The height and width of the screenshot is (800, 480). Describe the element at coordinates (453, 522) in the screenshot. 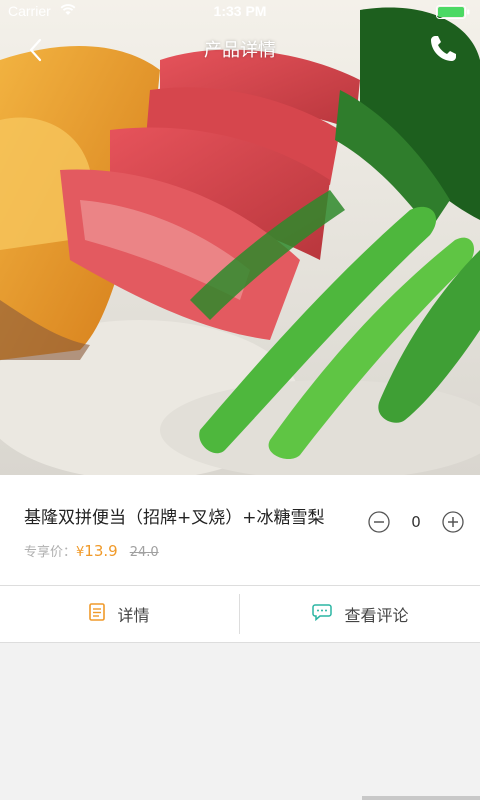

I see `increase-quantity-button` at that location.